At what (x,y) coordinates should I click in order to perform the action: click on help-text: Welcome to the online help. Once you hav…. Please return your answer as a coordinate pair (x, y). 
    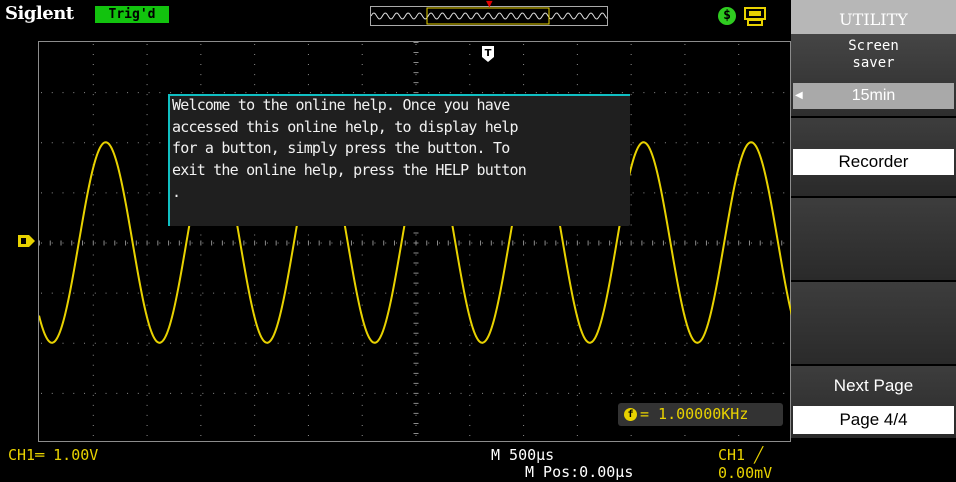
    Looking at the image, I should click on (349, 148).